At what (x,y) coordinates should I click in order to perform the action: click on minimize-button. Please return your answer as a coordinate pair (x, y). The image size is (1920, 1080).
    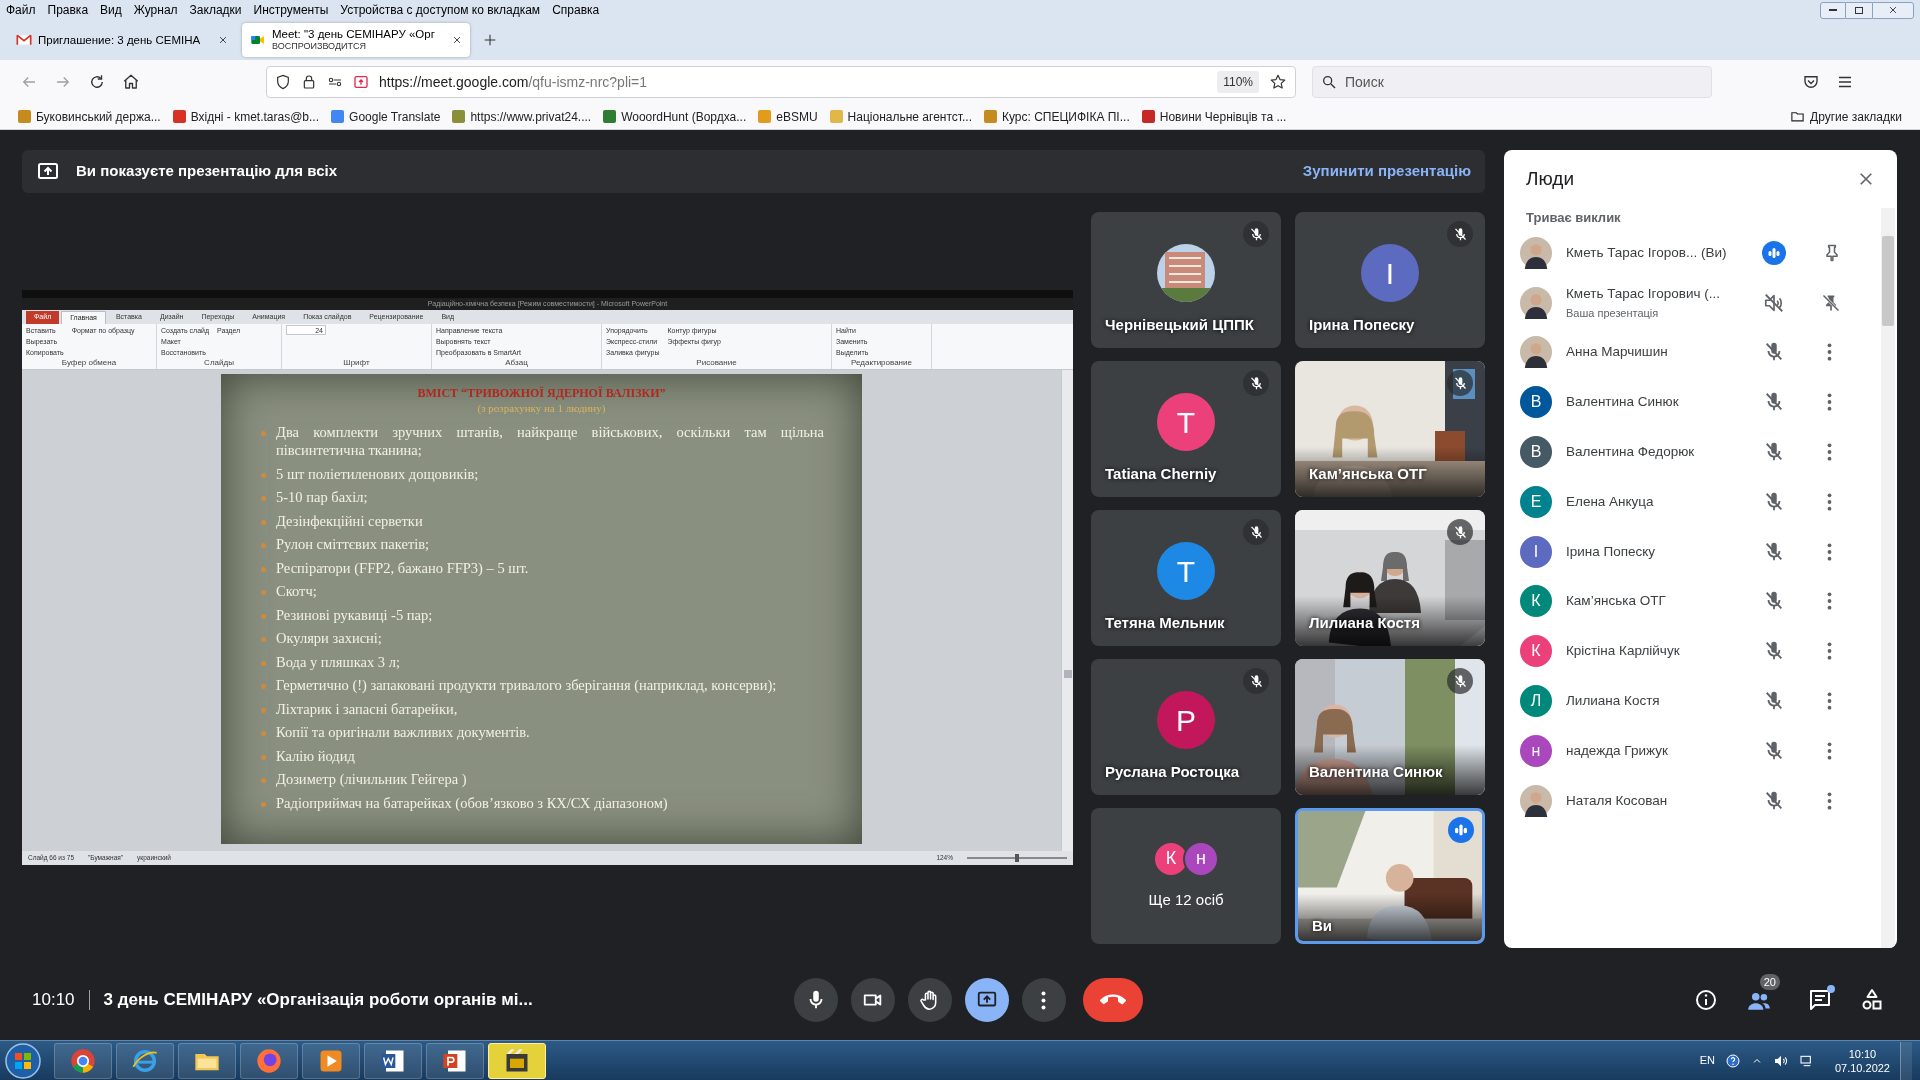
    Looking at the image, I should click on (1833, 10).